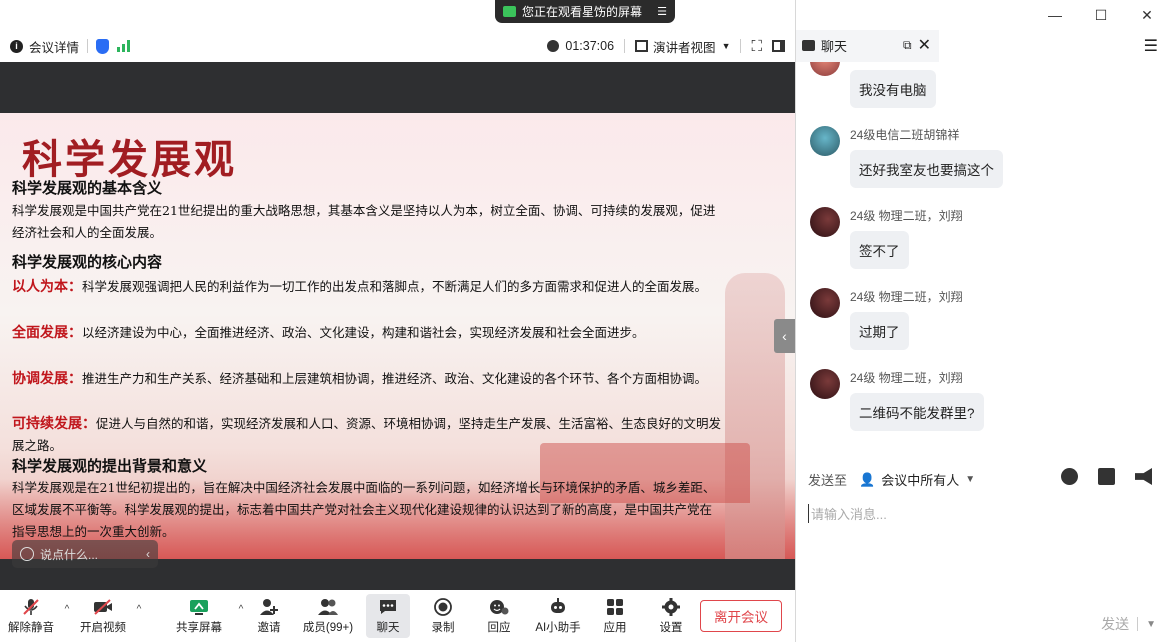 The height and width of the screenshot is (642, 1170). What do you see at coordinates (85, 554) in the screenshot?
I see `floating-chat-input: 说点什么... ‹` at bounding box center [85, 554].